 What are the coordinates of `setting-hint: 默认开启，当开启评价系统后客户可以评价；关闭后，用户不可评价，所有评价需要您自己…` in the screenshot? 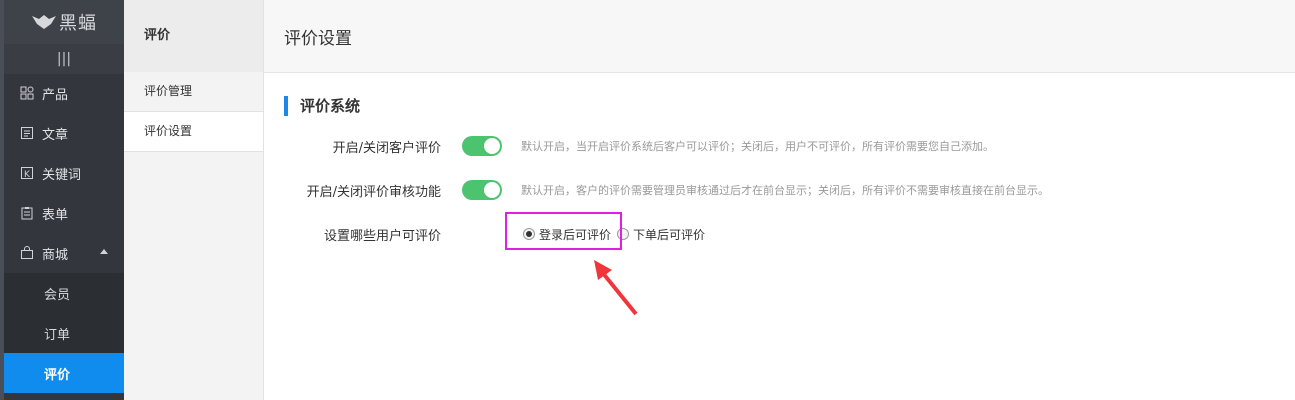 It's located at (757, 146).